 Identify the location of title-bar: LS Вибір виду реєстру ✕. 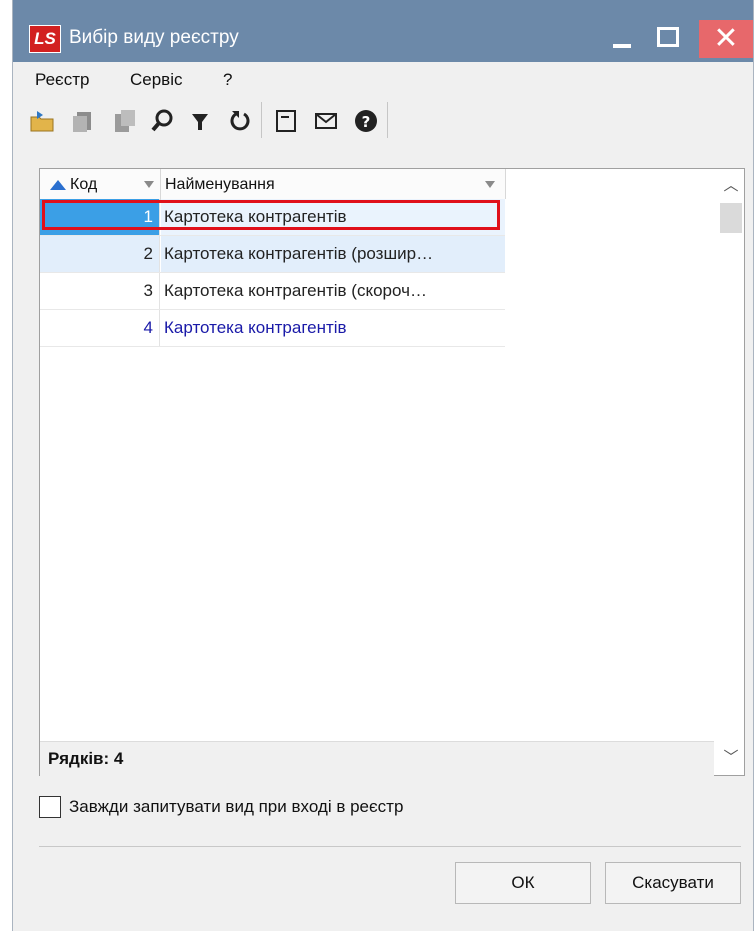
(383, 31).